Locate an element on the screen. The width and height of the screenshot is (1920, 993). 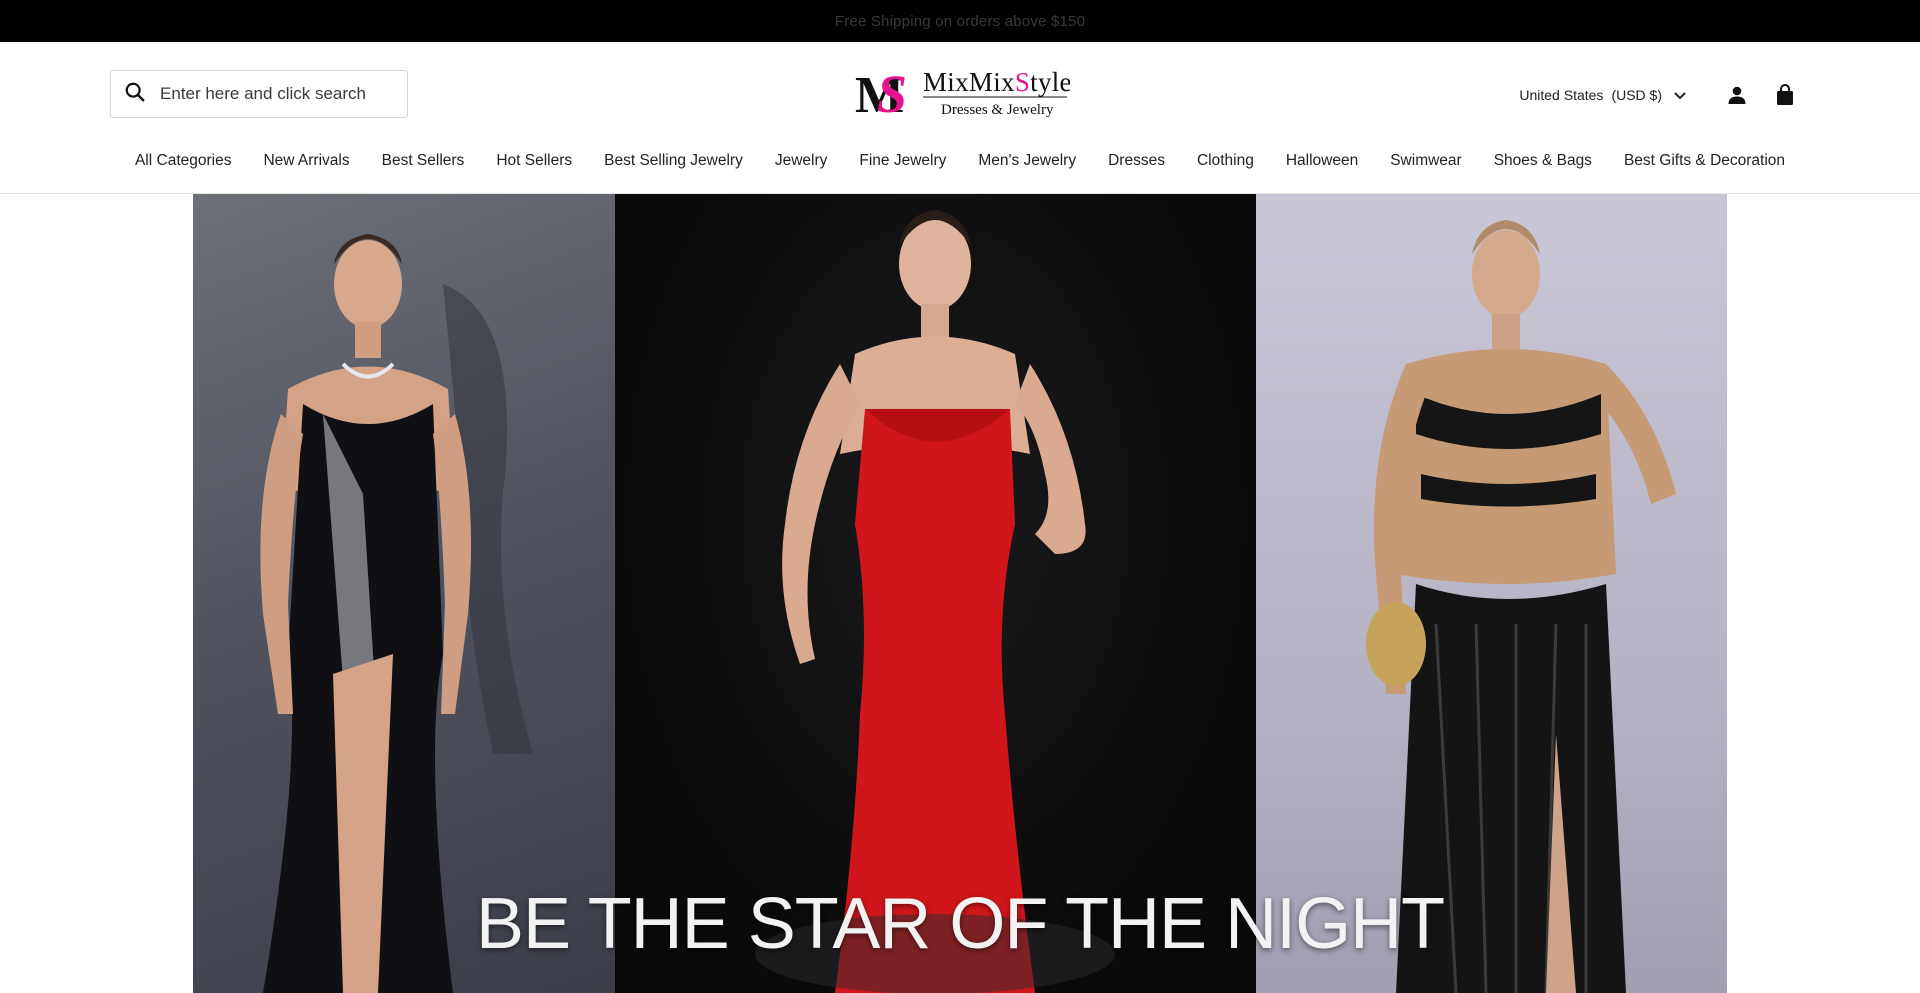
nav-item-jewelry: Jewelry is located at coordinates (801, 161).